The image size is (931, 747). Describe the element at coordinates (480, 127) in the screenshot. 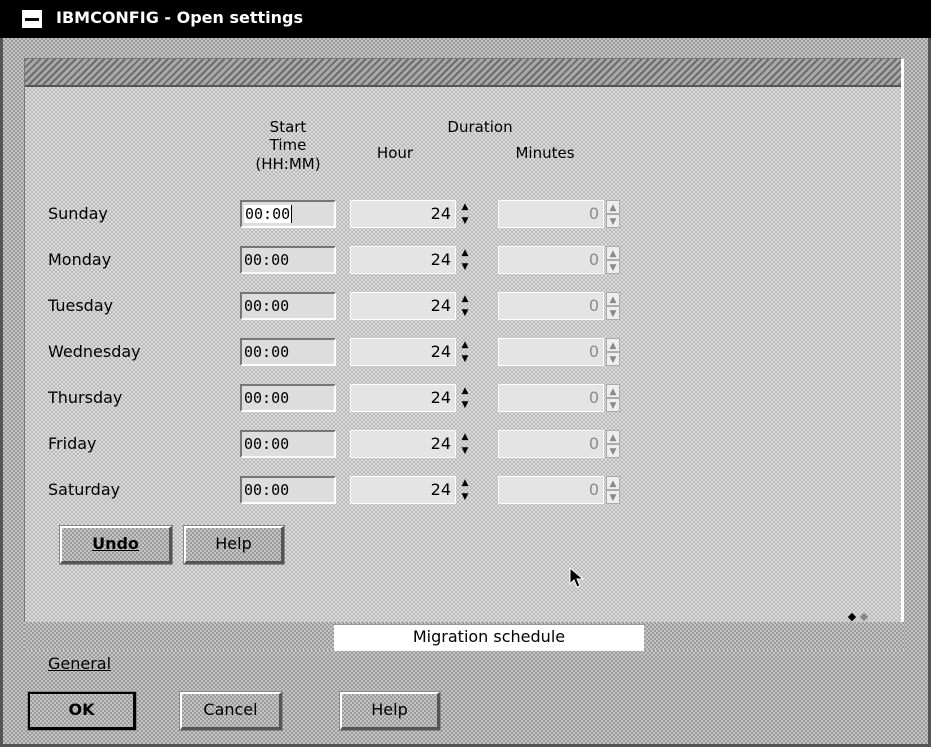

I see `header-duration: Duration` at that location.